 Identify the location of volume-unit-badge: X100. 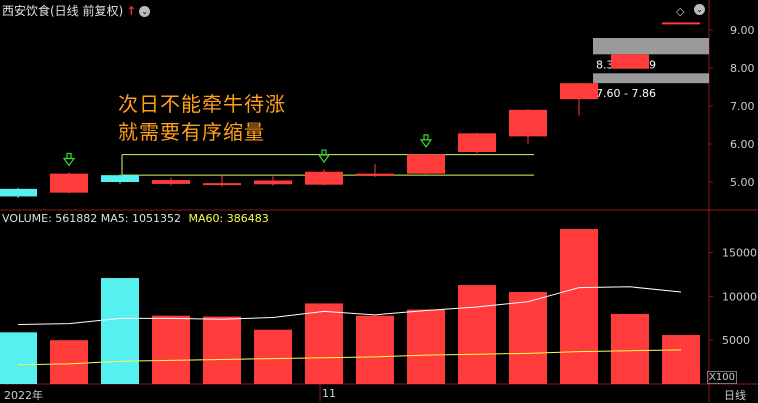
(722, 377).